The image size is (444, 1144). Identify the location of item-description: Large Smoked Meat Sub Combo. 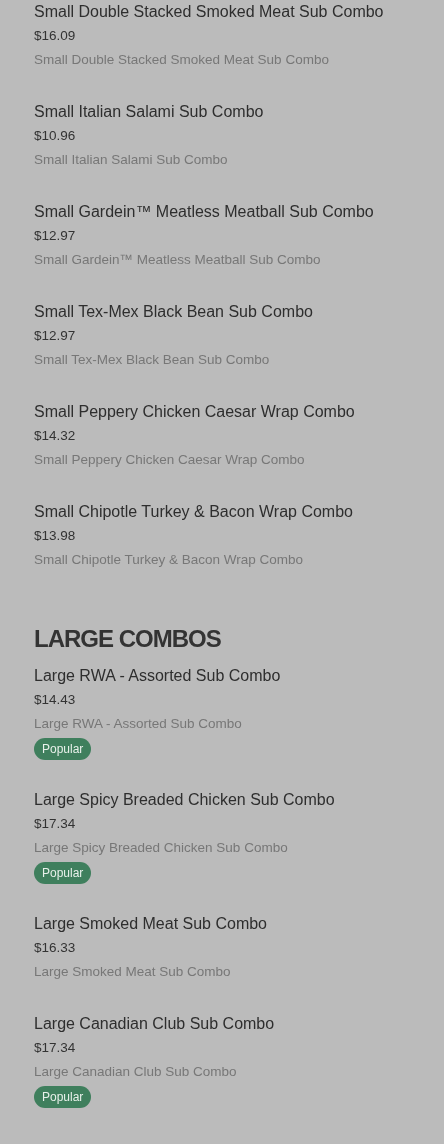
(133, 972).